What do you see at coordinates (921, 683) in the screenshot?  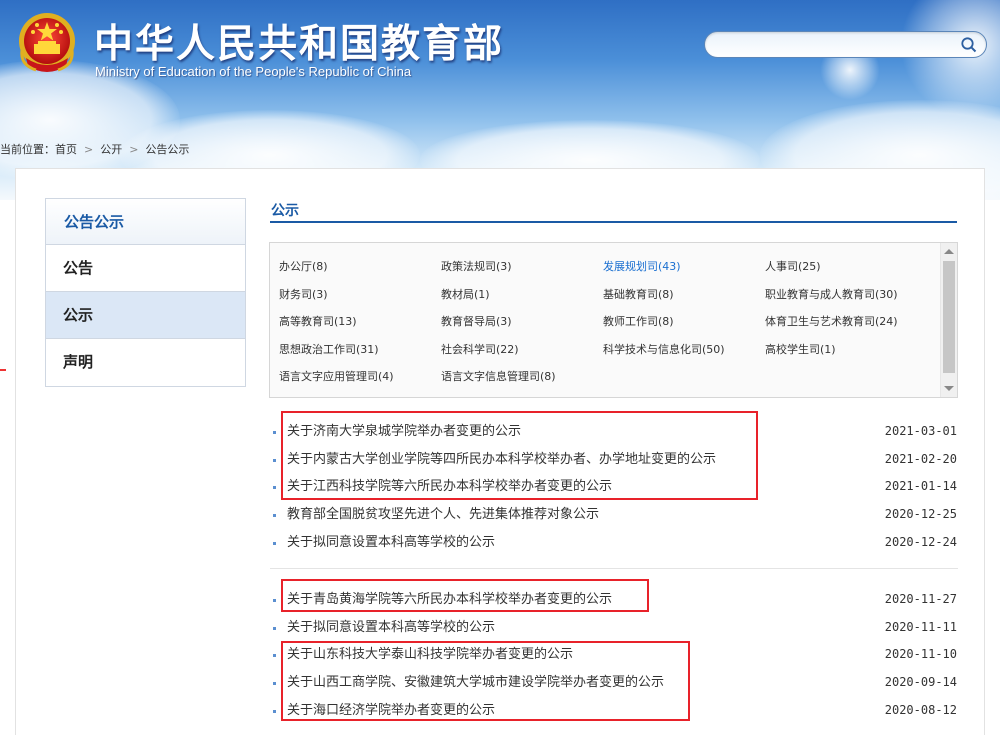 I see `notice-date: 2020-09-14` at bounding box center [921, 683].